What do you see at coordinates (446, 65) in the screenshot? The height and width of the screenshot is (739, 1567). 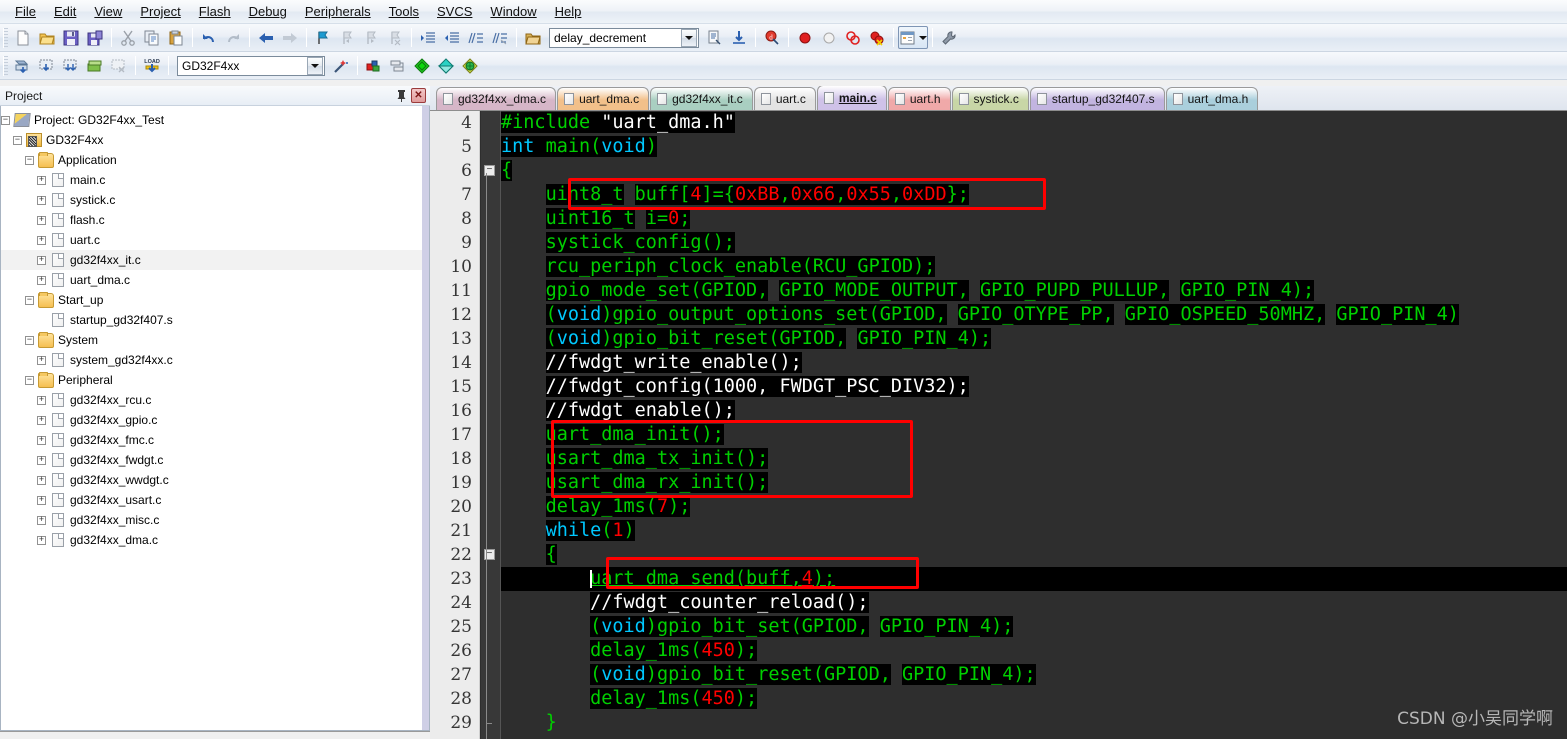 I see `manage-run-time-env-button` at bounding box center [446, 65].